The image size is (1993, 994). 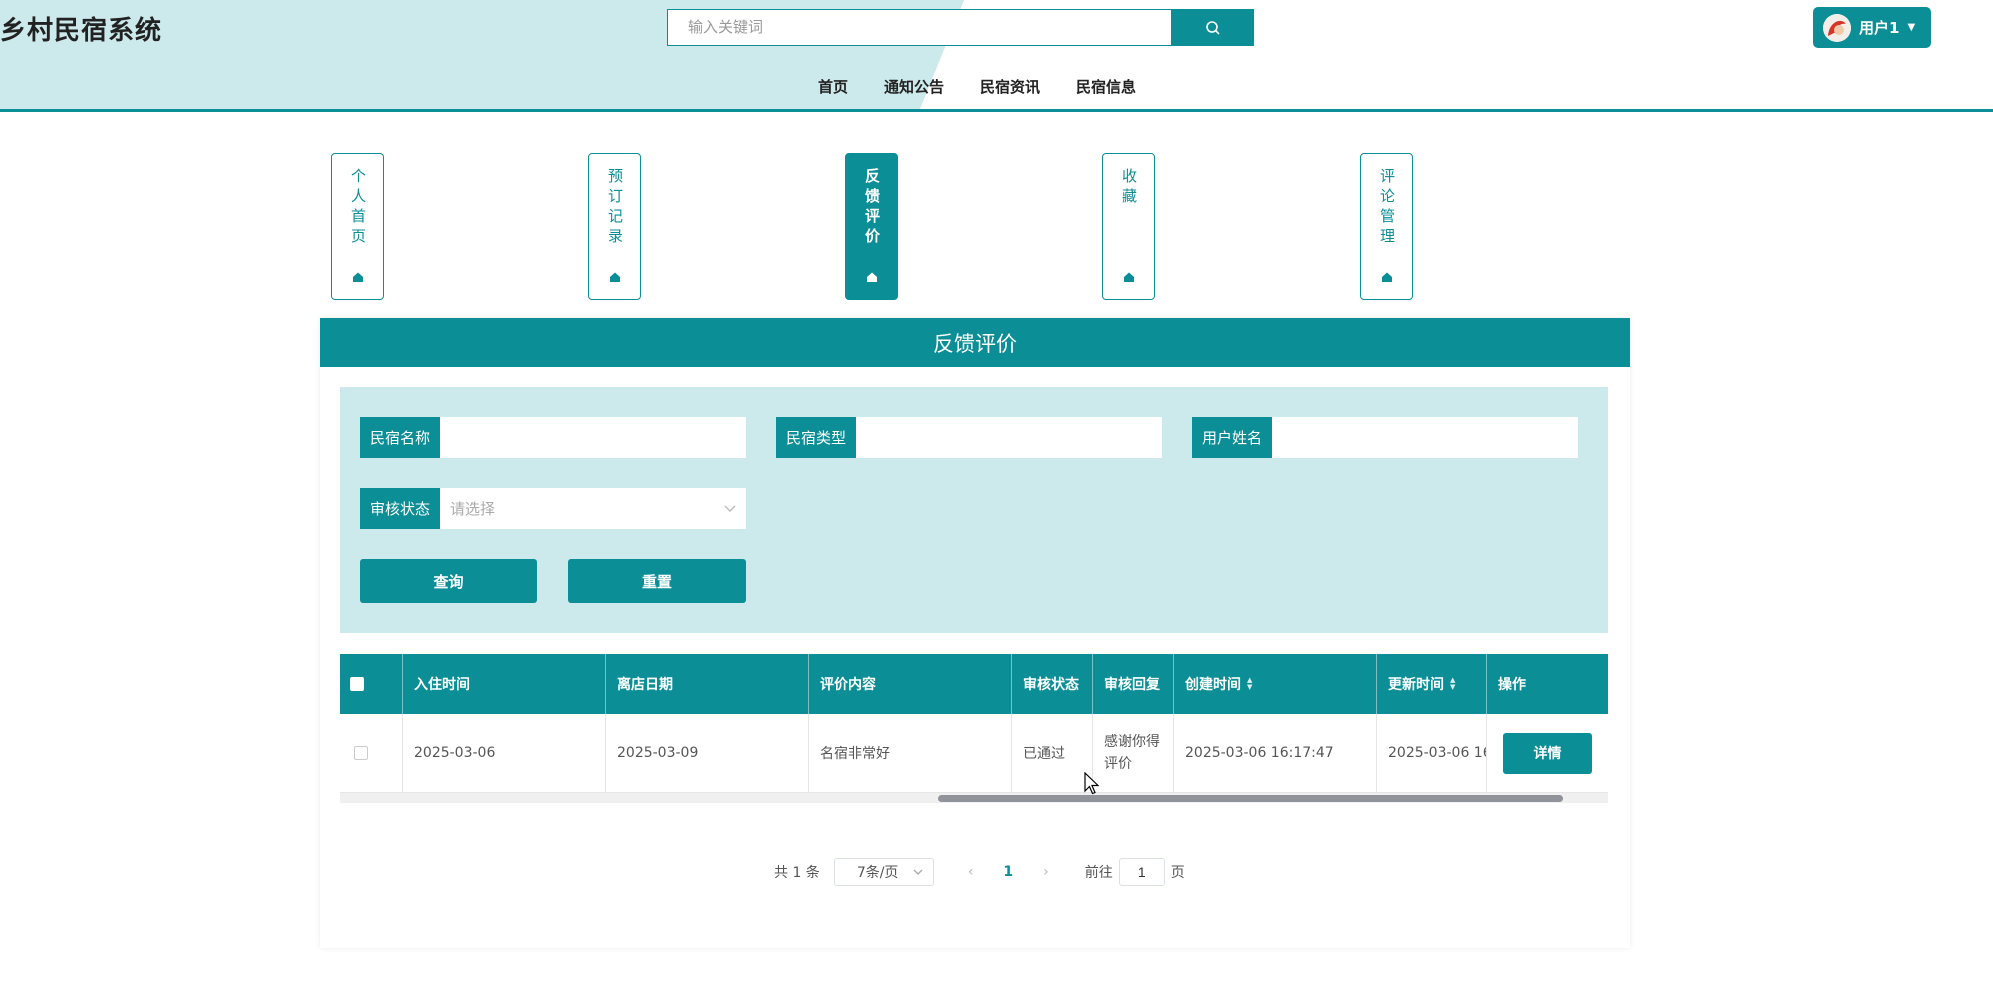 I want to click on col-checkin: 入住时间, so click(x=504, y=684).